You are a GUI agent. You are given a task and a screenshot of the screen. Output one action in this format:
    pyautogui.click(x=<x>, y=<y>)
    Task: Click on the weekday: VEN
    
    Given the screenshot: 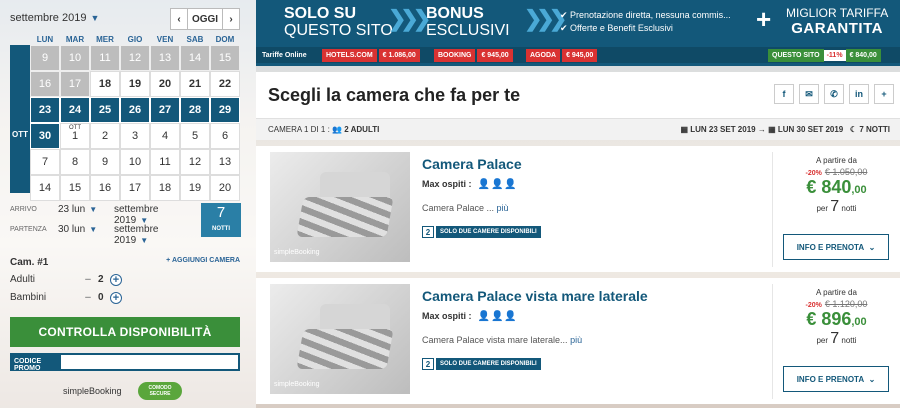 What is the action you would take?
    pyautogui.click(x=165, y=39)
    